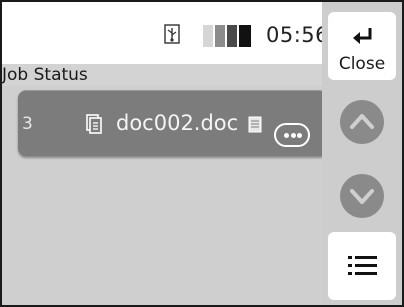 This screenshot has width=404, height=307. What do you see at coordinates (177, 123) in the screenshot?
I see `document-name: doc002.doc` at bounding box center [177, 123].